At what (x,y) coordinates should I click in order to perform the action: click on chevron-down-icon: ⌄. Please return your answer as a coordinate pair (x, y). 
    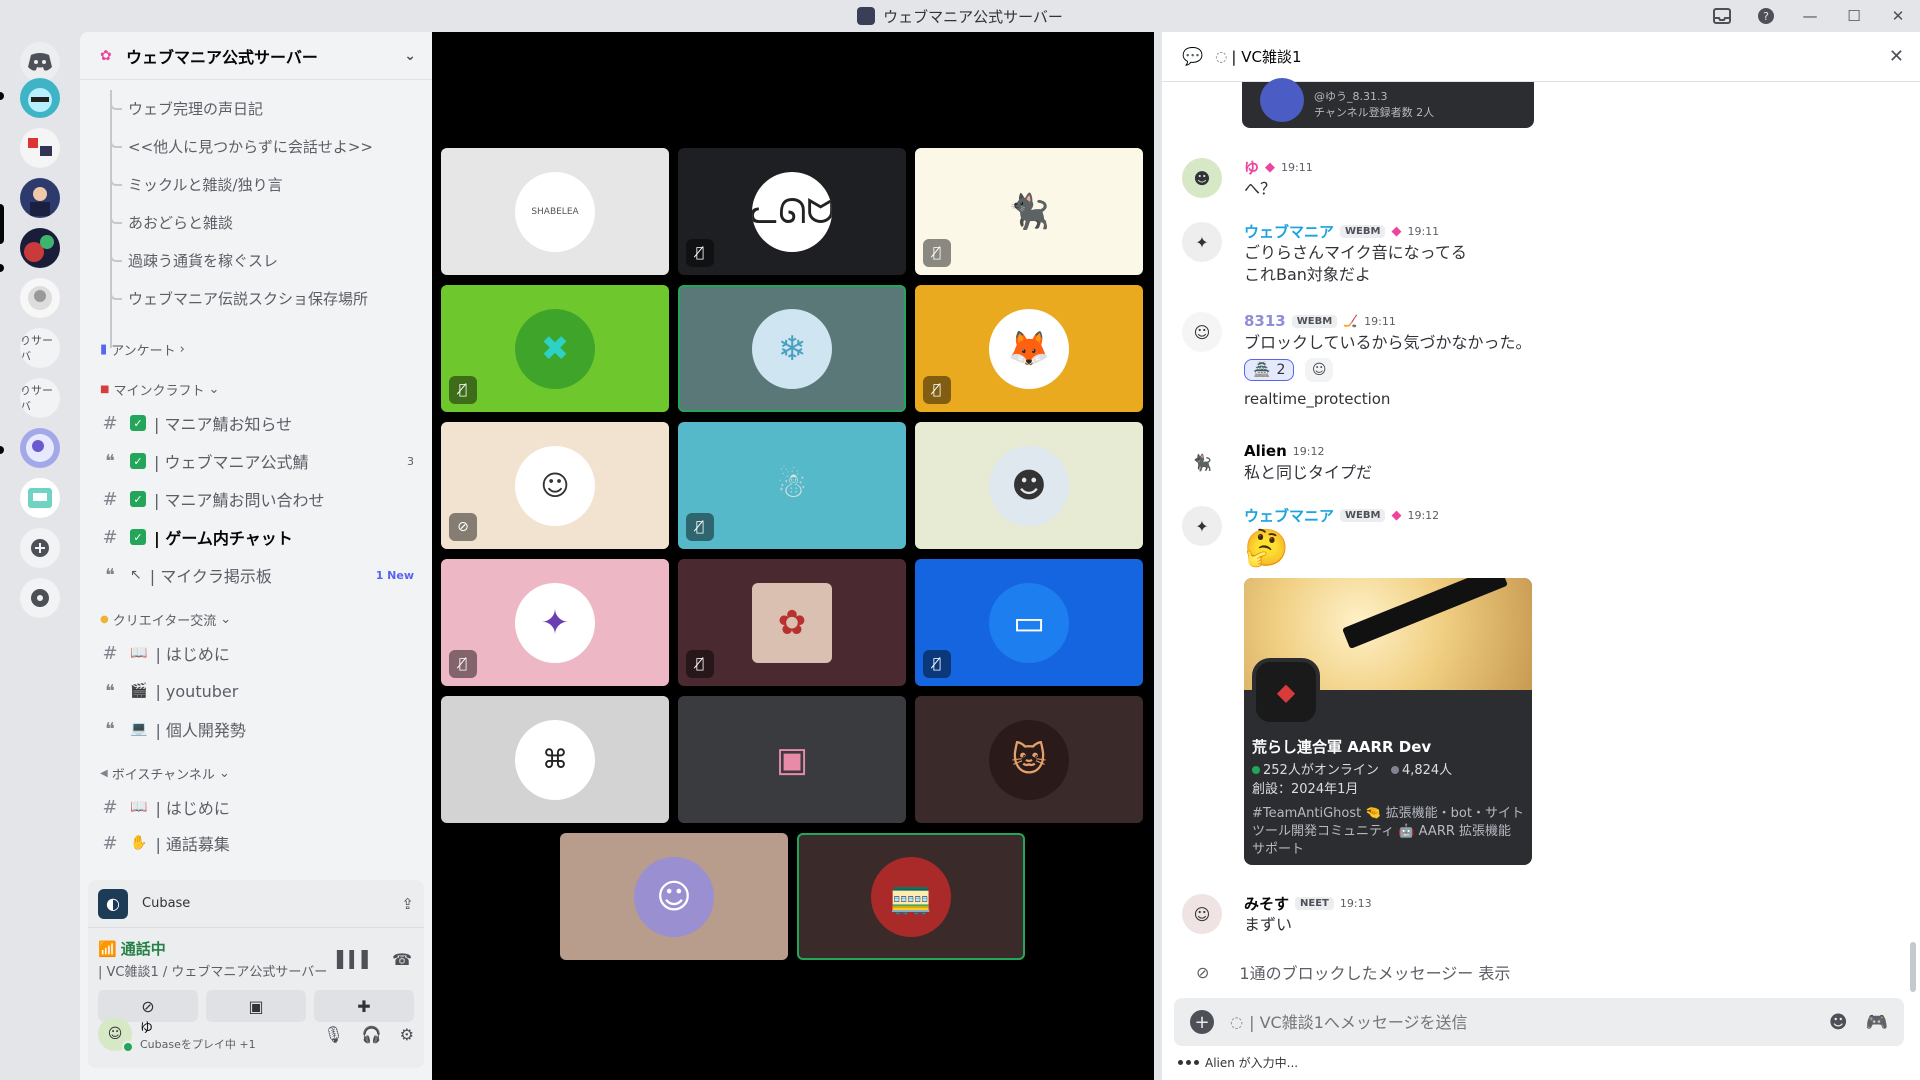
    Looking at the image, I should click on (214, 389).